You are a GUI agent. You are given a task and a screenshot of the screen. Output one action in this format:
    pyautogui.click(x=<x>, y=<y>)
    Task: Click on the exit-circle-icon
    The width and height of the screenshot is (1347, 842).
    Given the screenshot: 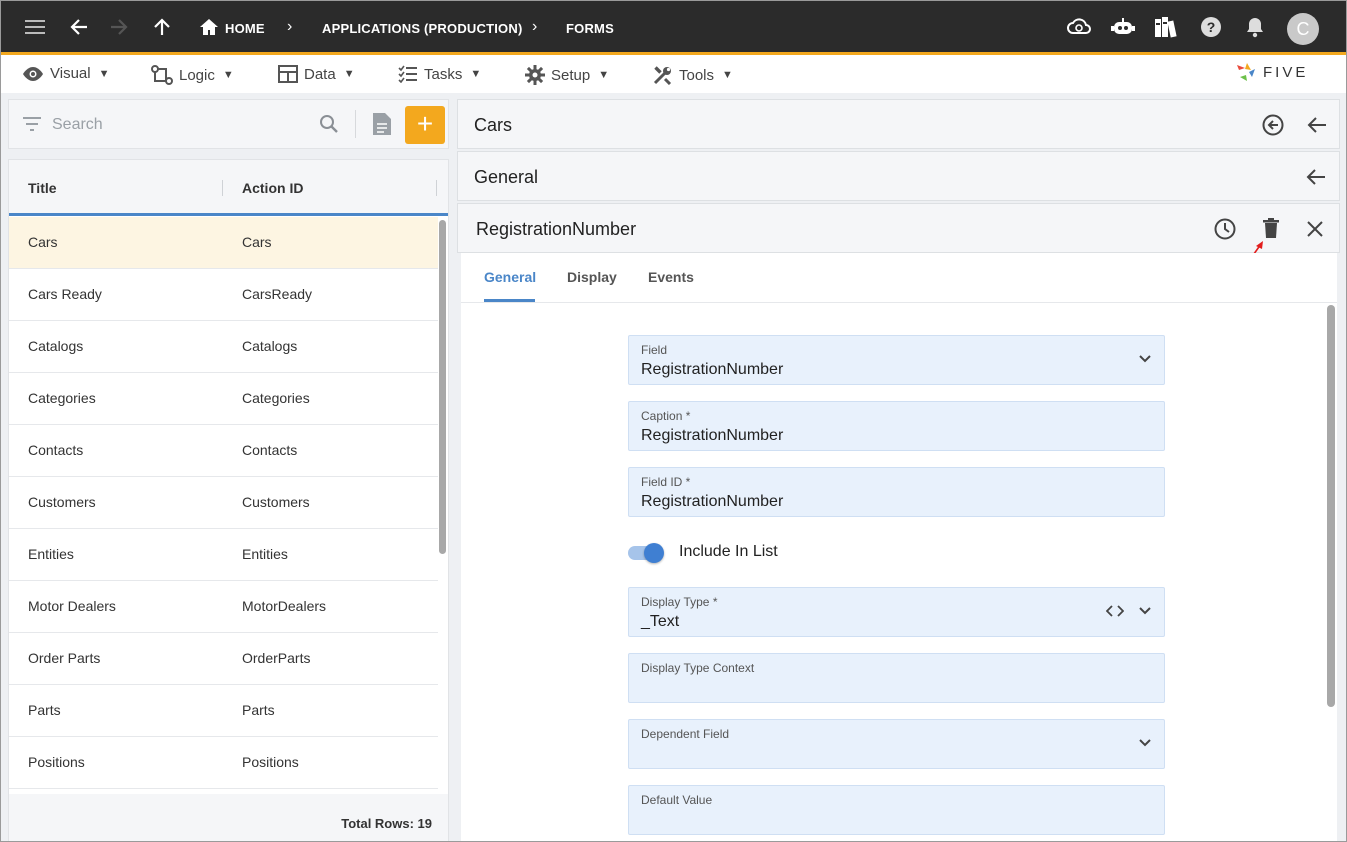 What is the action you would take?
    pyautogui.click(x=1273, y=125)
    